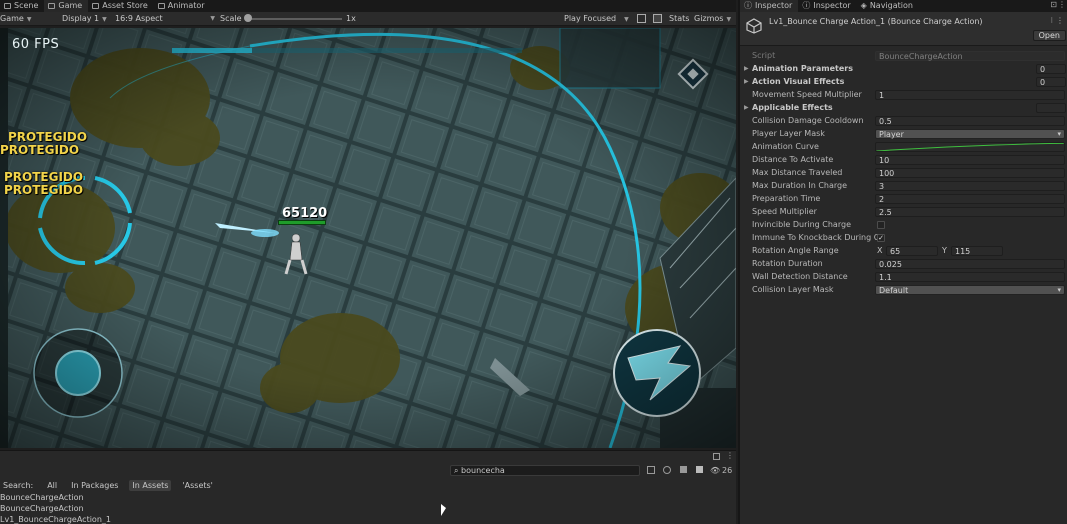 This screenshot has width=1067, height=524. I want to click on tag-icon, so click(683, 469).